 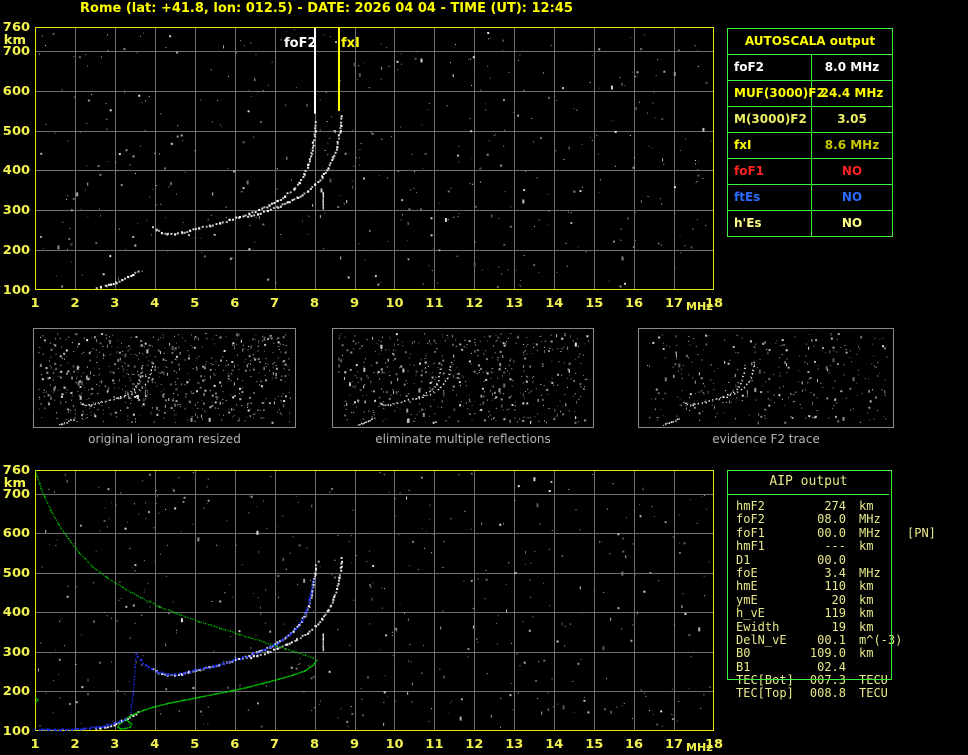 What do you see at coordinates (831, 519) in the screenshot?
I see `aip-parameter-value: 08.0` at bounding box center [831, 519].